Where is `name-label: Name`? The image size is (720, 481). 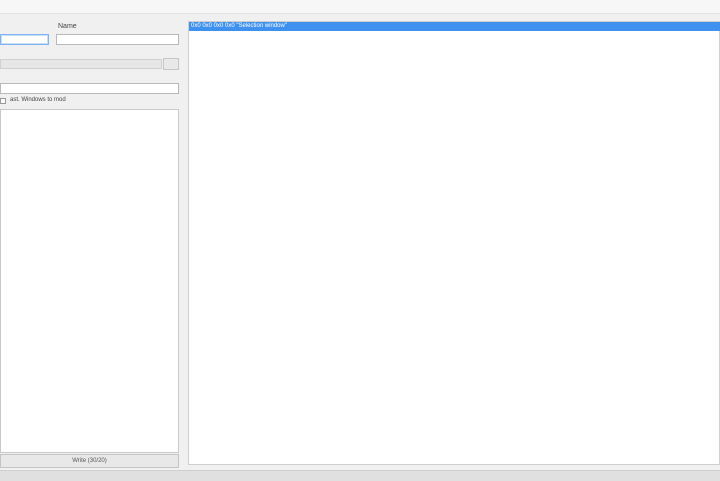 name-label: Name is located at coordinates (67, 26).